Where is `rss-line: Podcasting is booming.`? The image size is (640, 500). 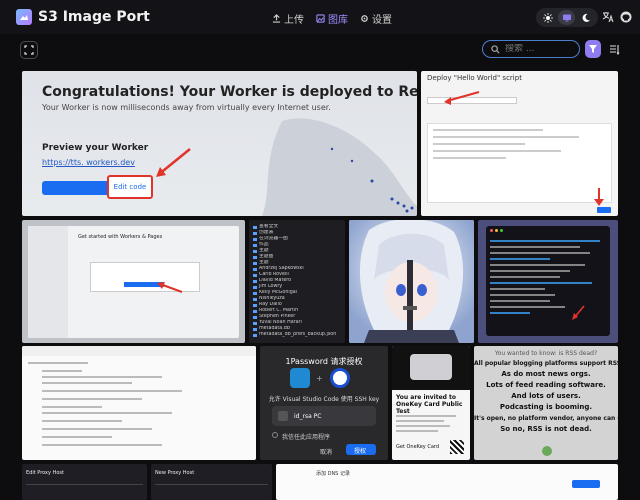 rss-line: Podcasting is booming. is located at coordinates (546, 407).